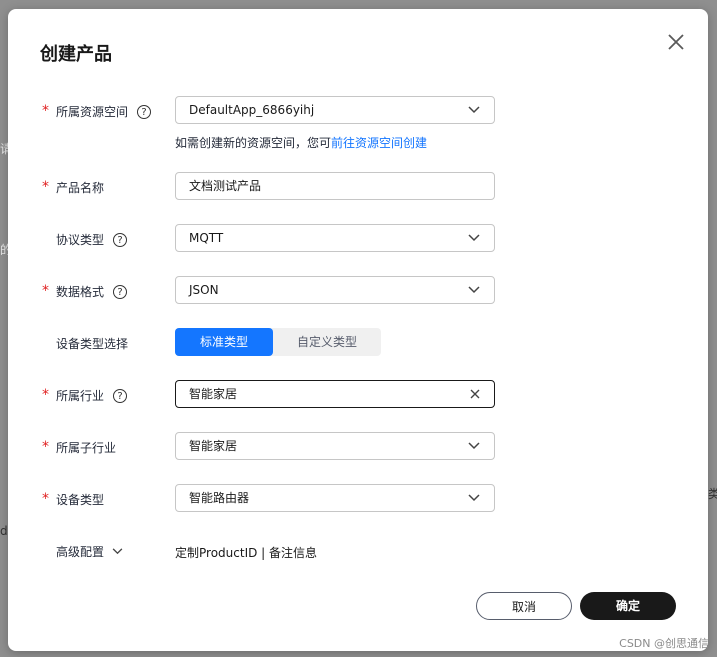  I want to click on protocol-label-wrap: 协议类型 ?, so click(92, 239).